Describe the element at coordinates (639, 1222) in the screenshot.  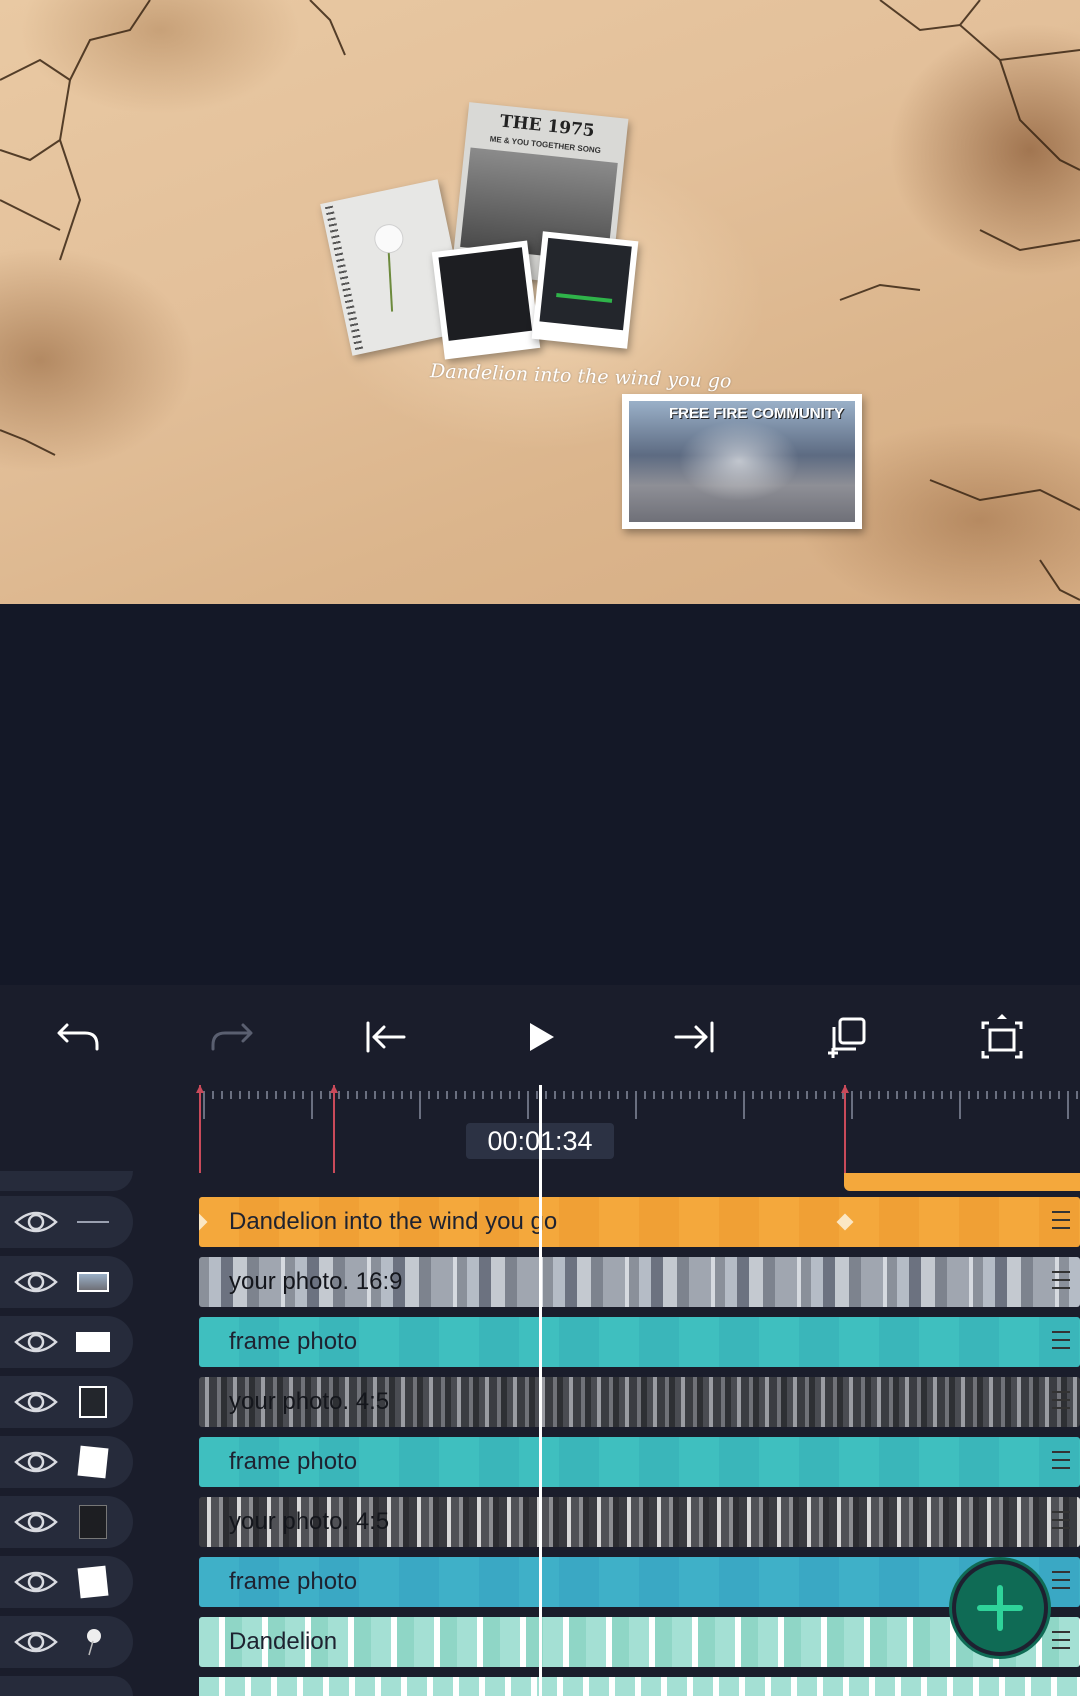
I see `timeline-track-text: Dandelion into the wind you go` at that location.